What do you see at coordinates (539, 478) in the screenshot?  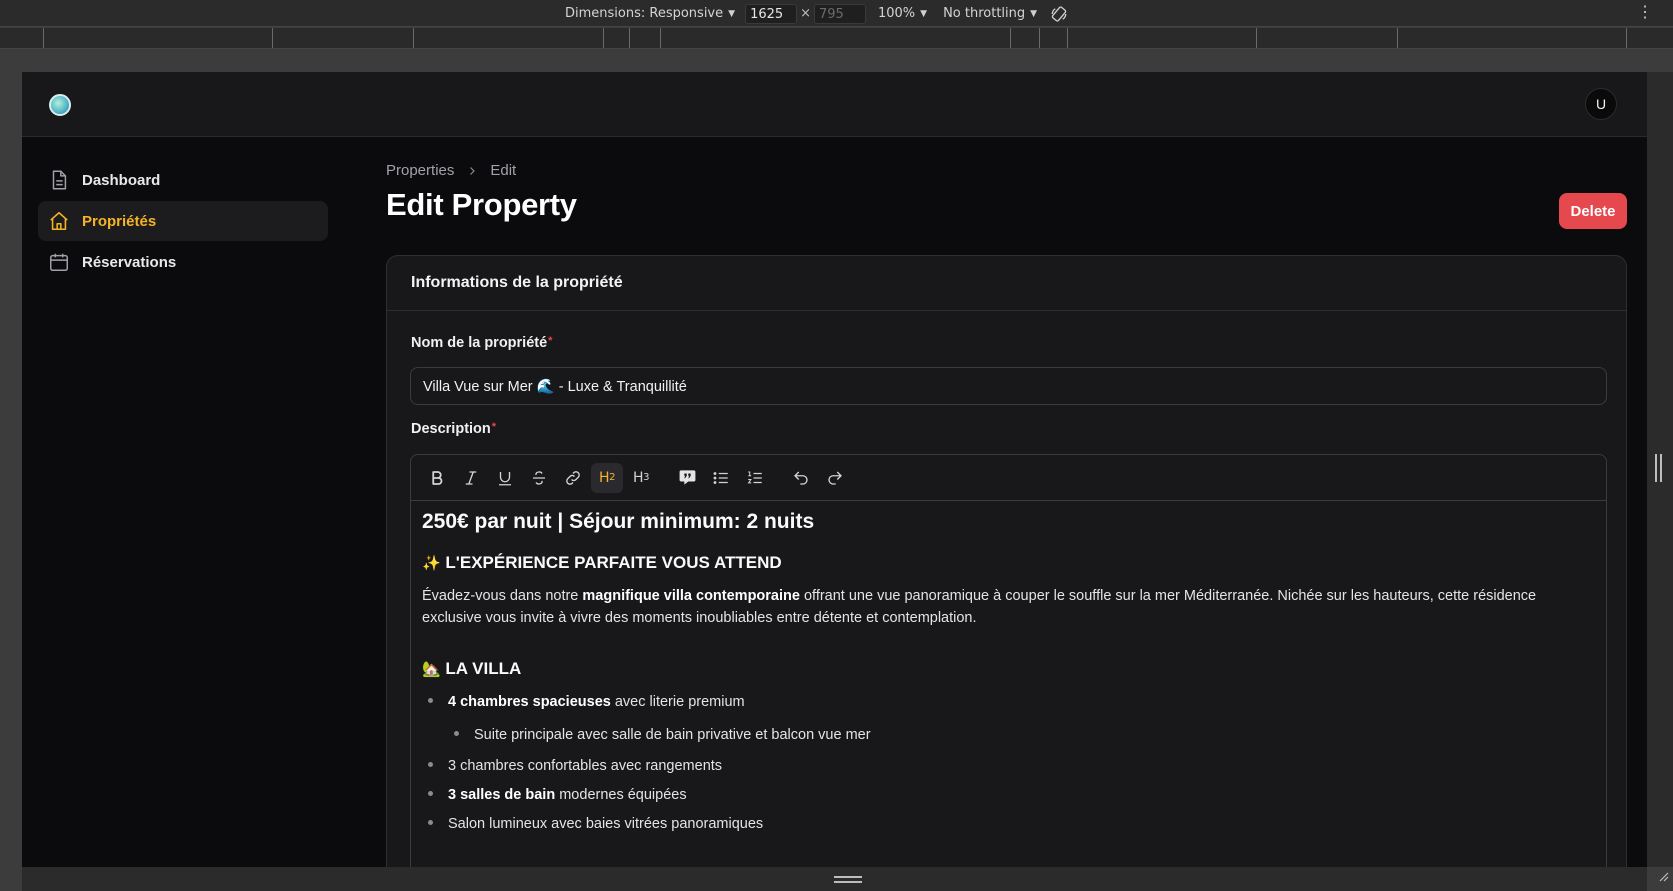 I see `strikethrough-icon` at bounding box center [539, 478].